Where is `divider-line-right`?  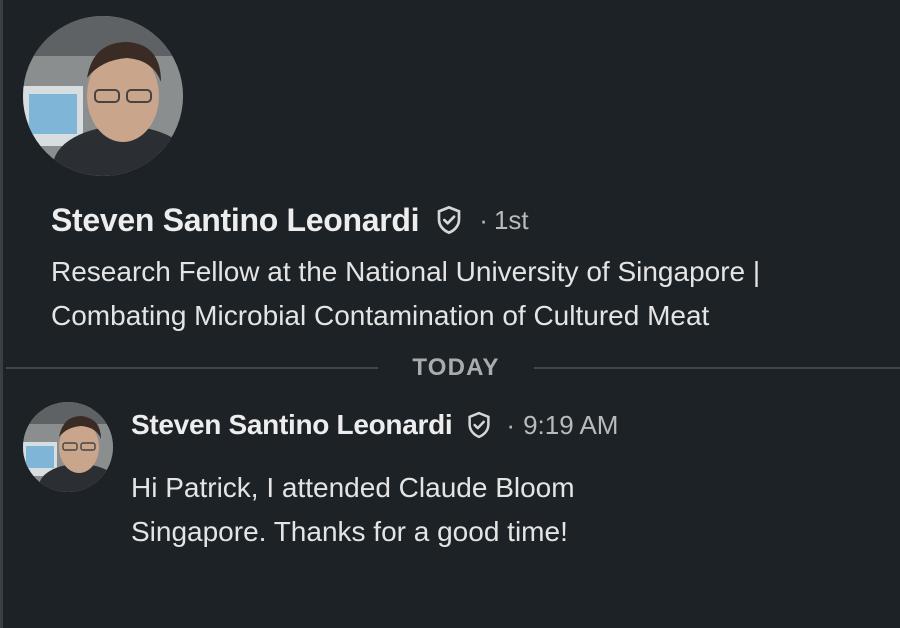 divider-line-right is located at coordinates (717, 368).